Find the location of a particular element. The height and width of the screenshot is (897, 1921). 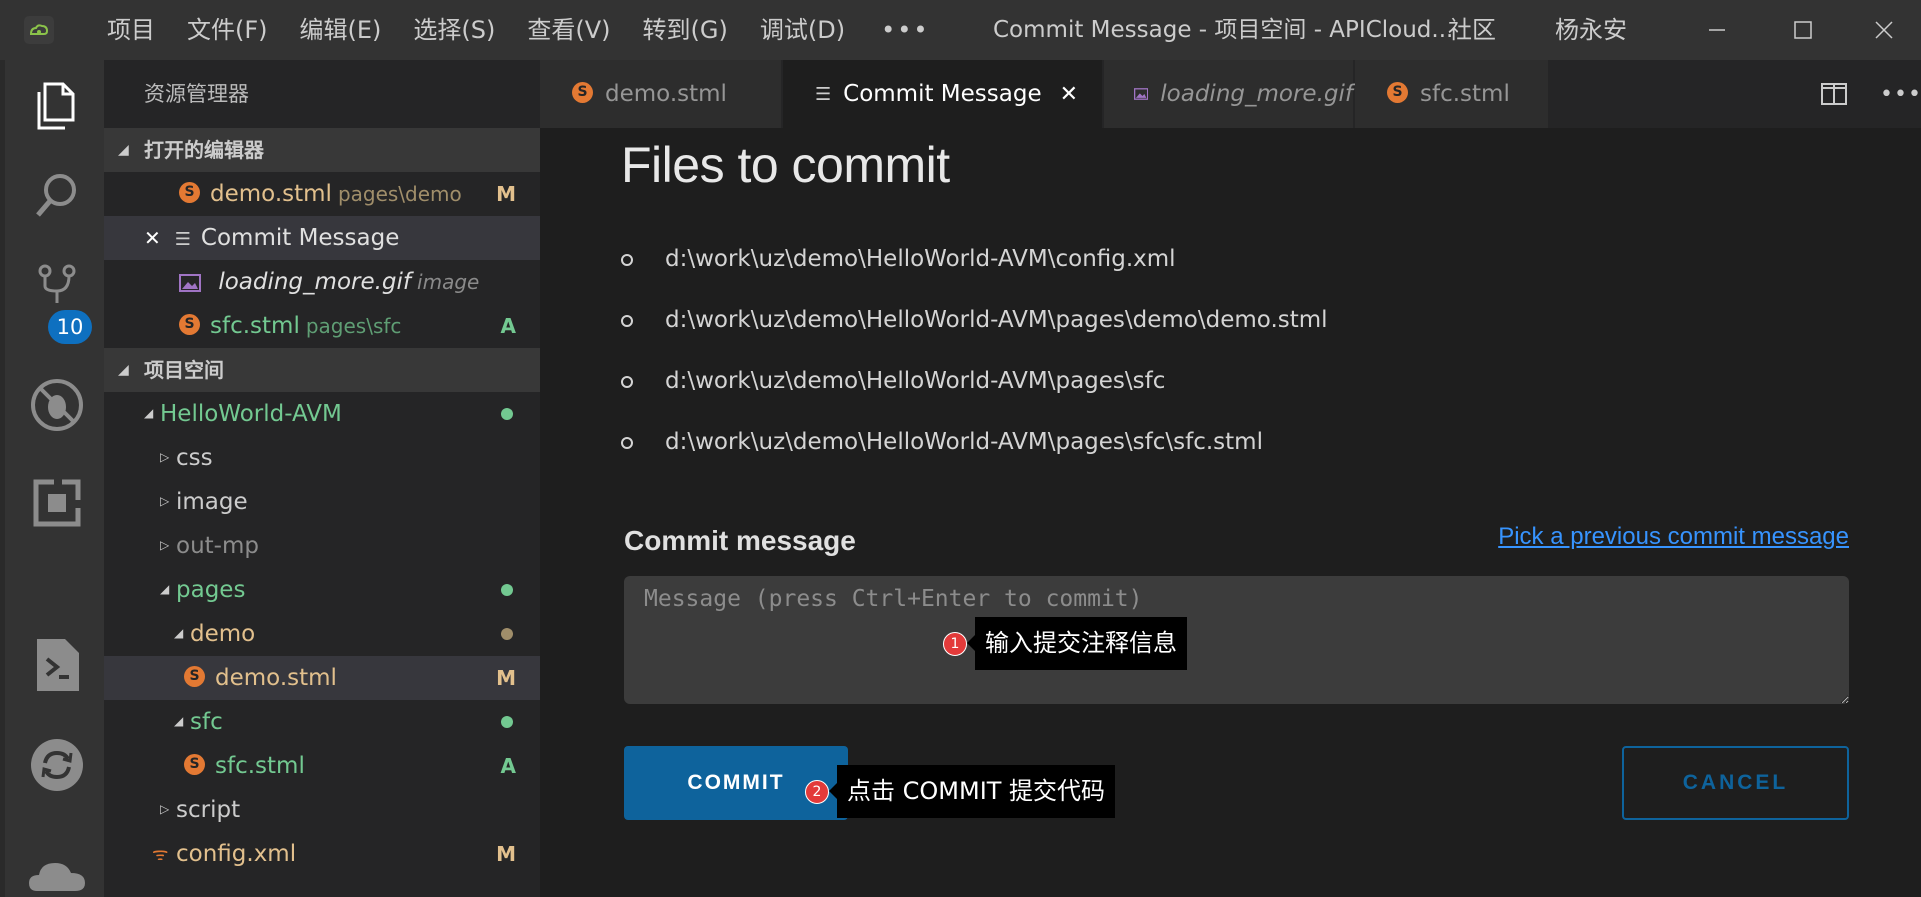

callout-1: 1 输入提交注释信息 is located at coordinates (1065, 643).